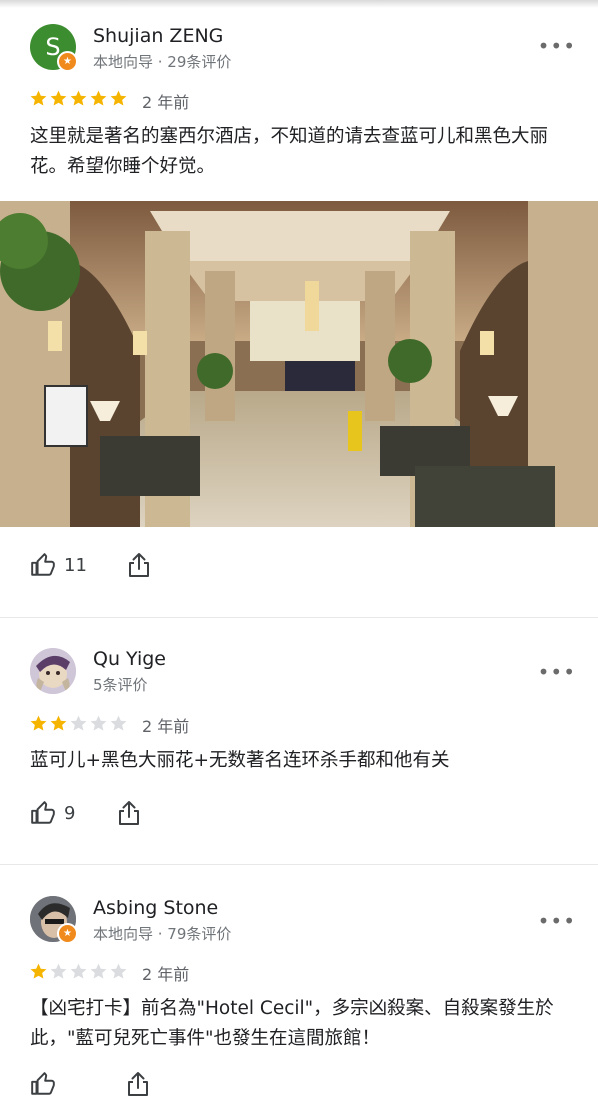  What do you see at coordinates (155, 908) in the screenshot?
I see `reviewer-name: Asbing Stone` at bounding box center [155, 908].